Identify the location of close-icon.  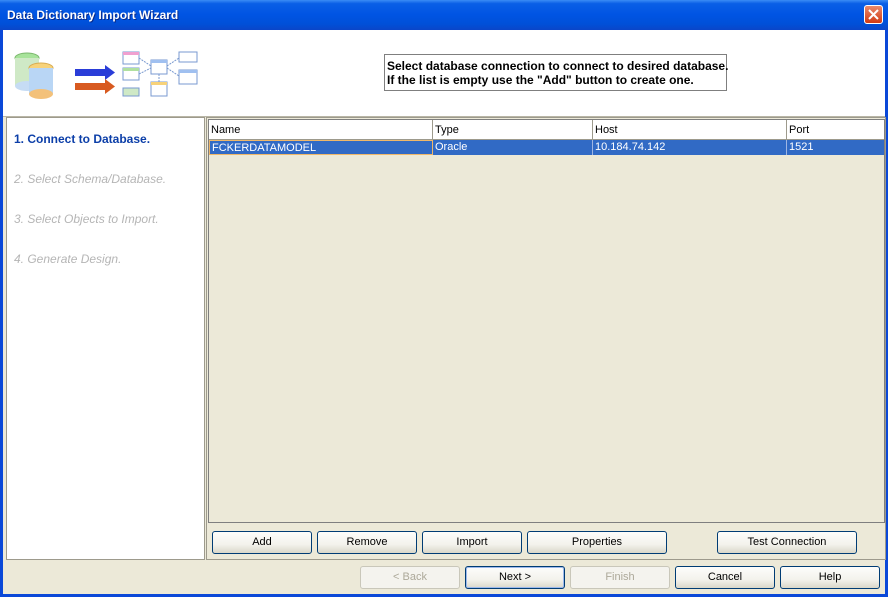
(873, 14).